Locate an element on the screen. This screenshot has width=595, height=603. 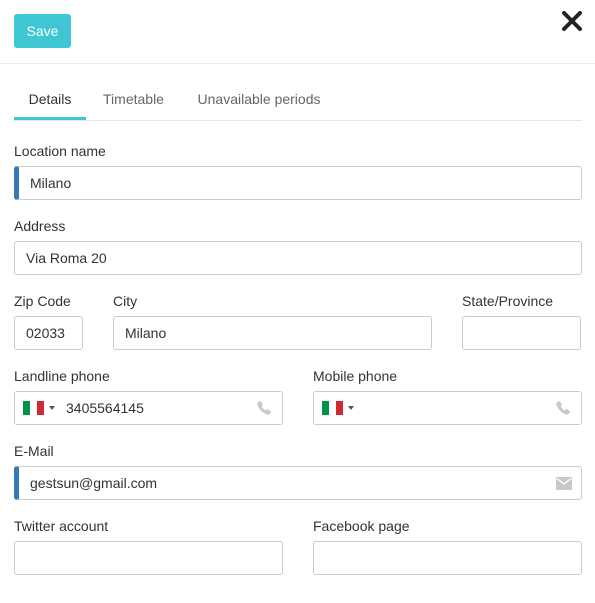
twitter-account-input is located at coordinates (148, 558).